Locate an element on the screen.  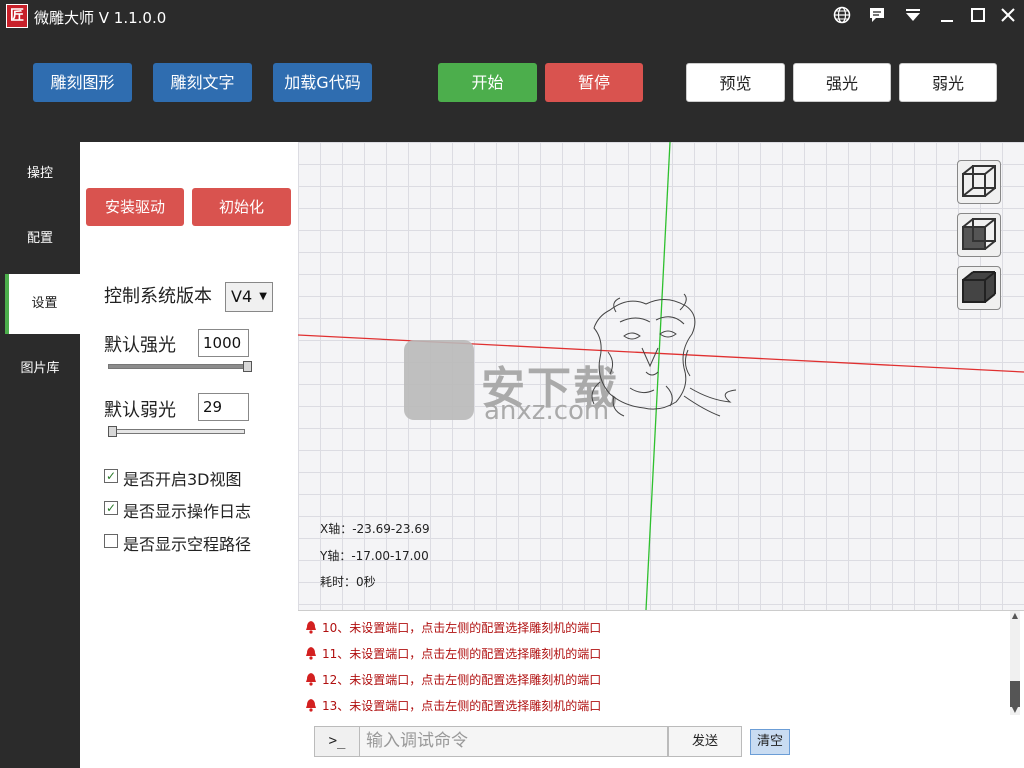
option-show-log-checkbox: ✓ is located at coordinates (111, 508).